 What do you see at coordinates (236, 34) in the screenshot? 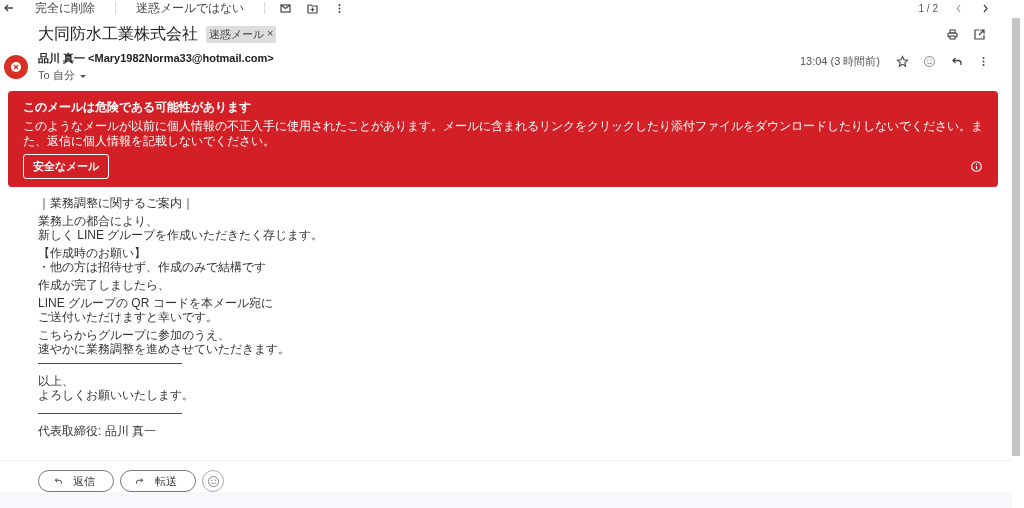
I see `label-text: 迷惑メール` at bounding box center [236, 34].